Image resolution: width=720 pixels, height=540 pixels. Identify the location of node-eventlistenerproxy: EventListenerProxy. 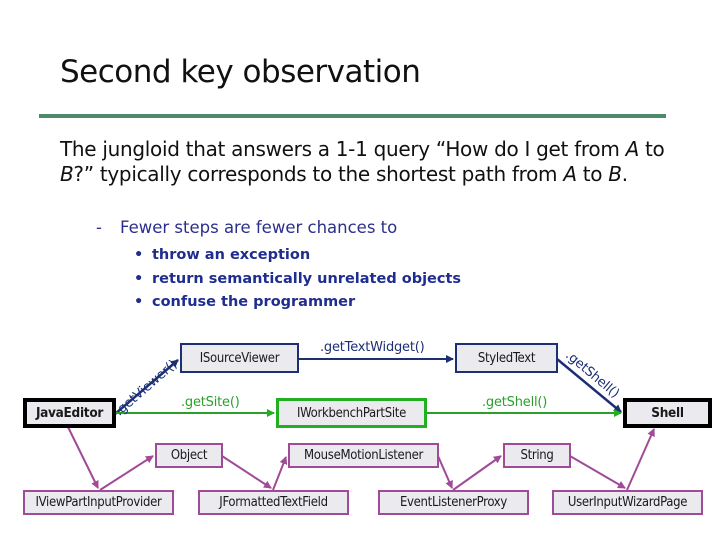
(453, 502).